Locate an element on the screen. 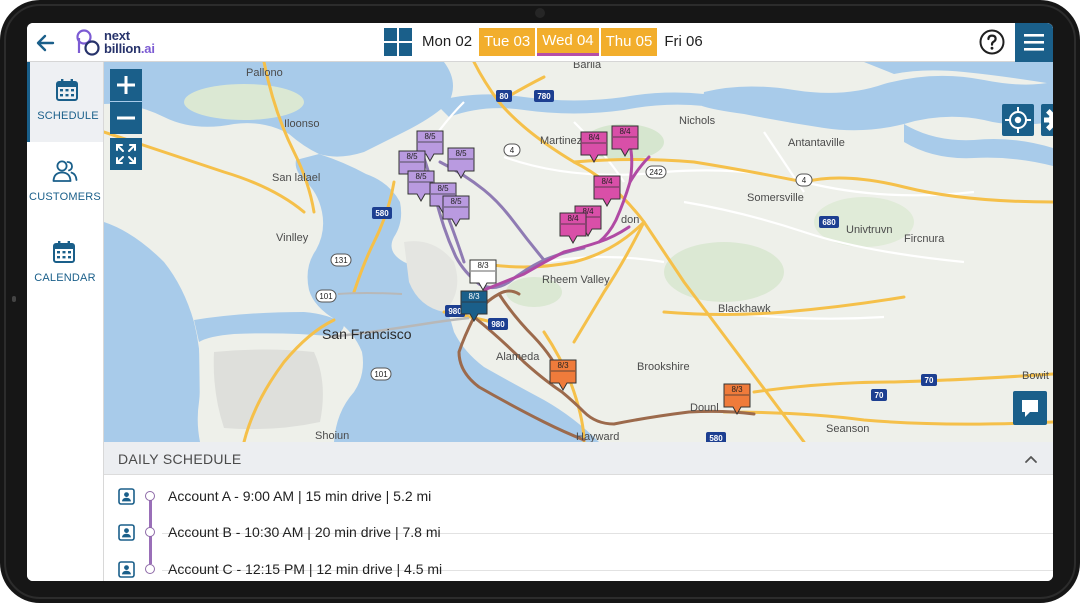  week-view-icon is located at coordinates (398, 42).